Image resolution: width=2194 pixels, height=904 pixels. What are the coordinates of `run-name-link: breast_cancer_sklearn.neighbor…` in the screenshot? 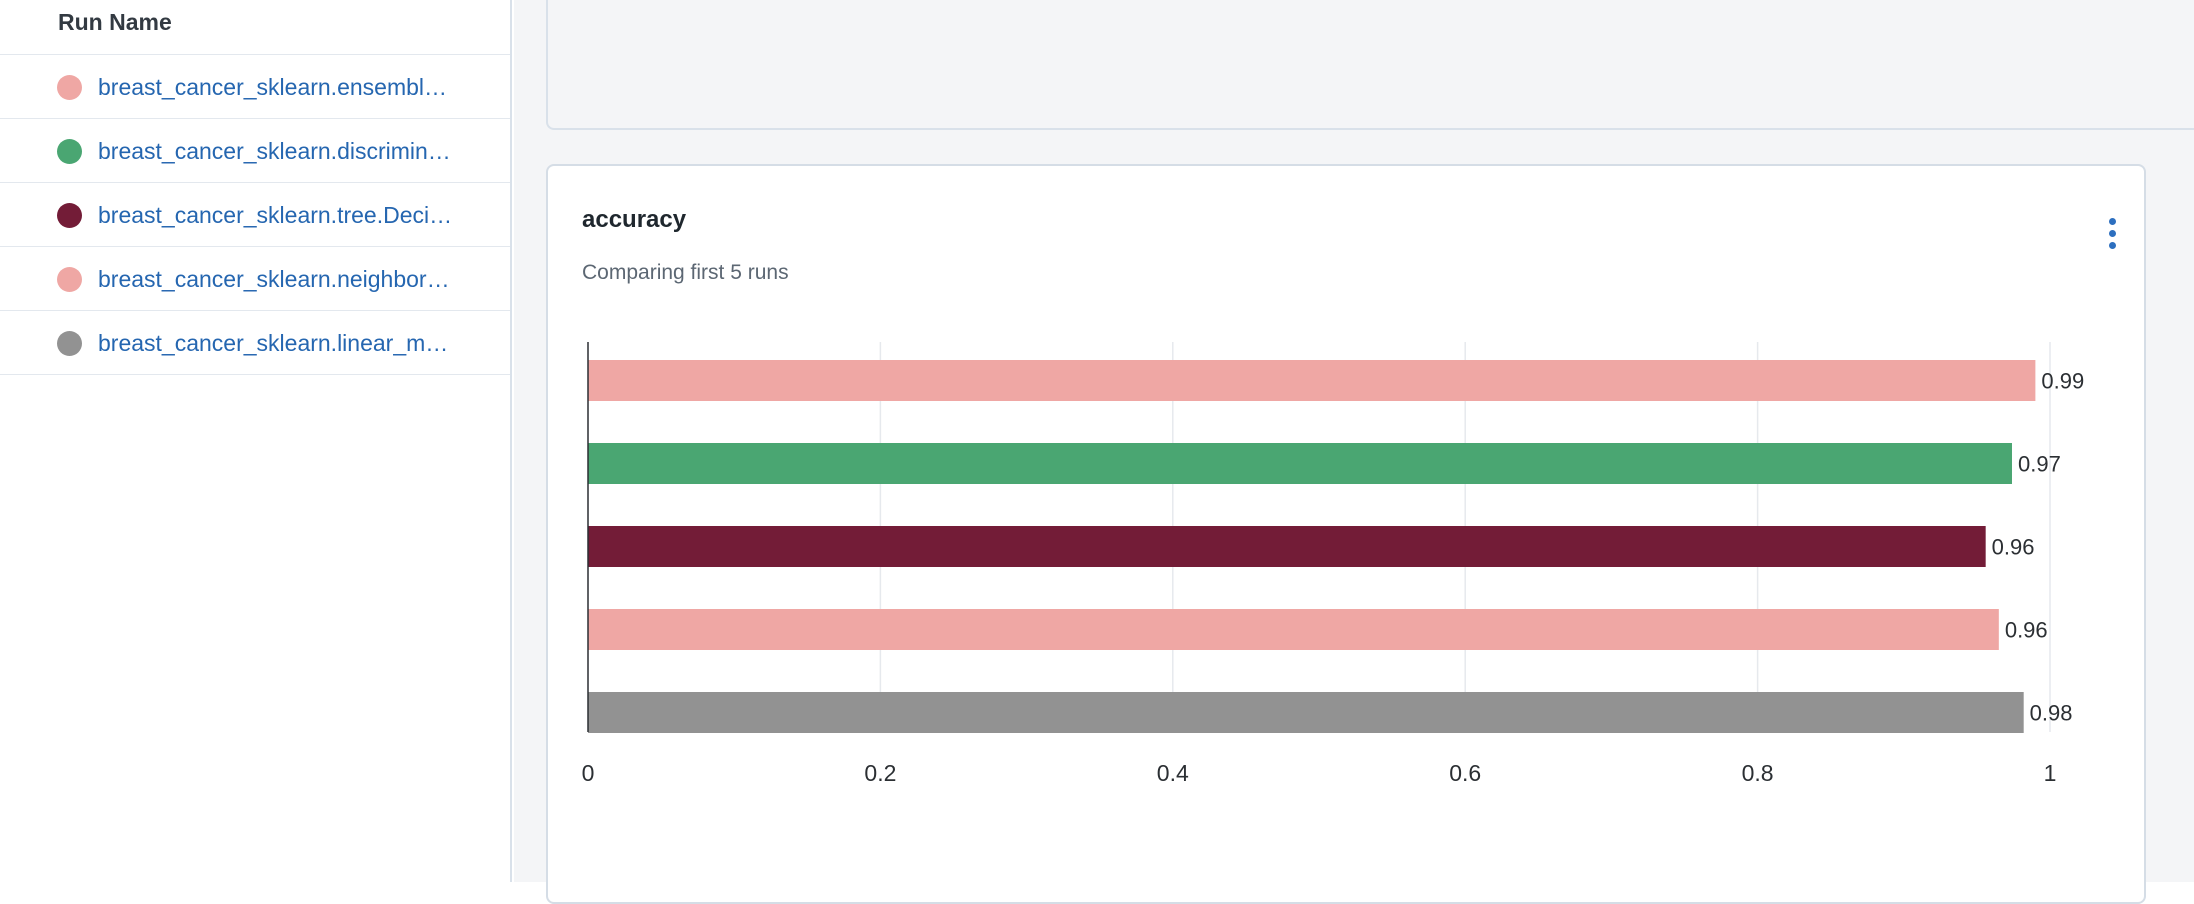 It's located at (293, 279).